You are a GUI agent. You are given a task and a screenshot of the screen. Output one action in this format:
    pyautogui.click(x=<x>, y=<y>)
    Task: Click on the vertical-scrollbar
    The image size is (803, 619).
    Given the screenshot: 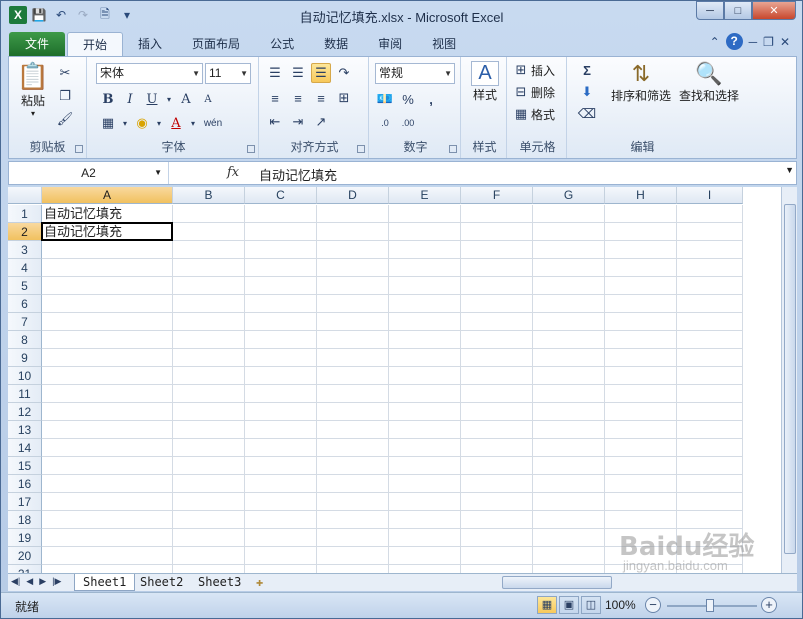 What is the action you would take?
    pyautogui.click(x=789, y=380)
    